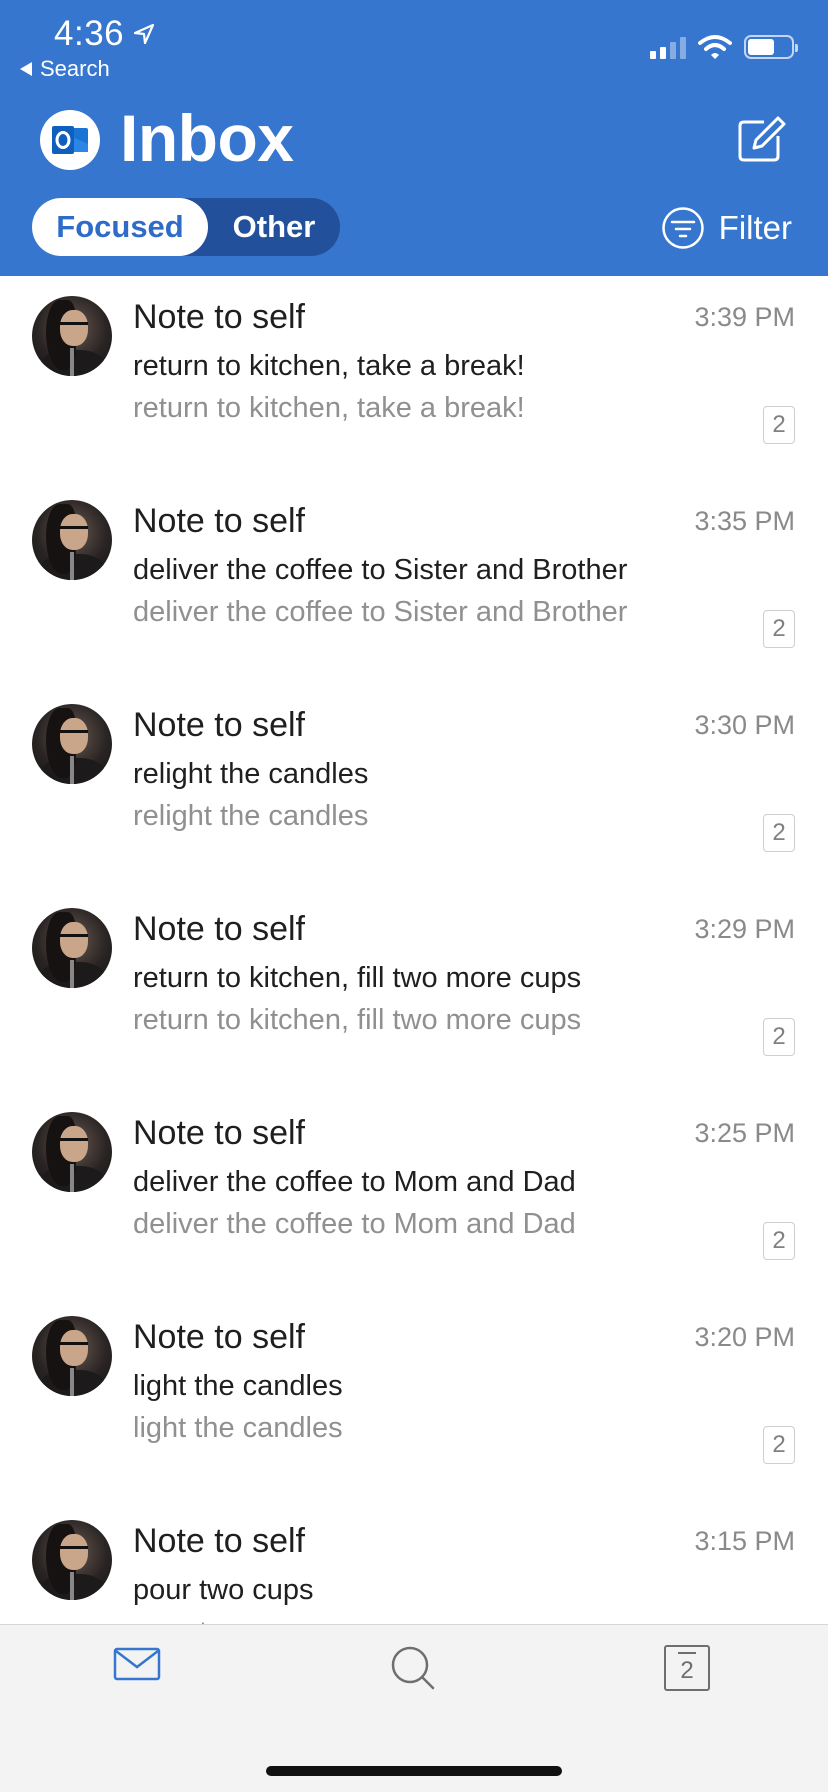  What do you see at coordinates (414, 1669) in the screenshot?
I see `search-icon` at bounding box center [414, 1669].